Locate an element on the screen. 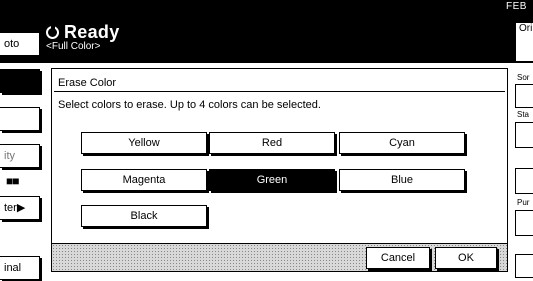  color-mode-label: <Full Color> is located at coordinates (73, 46).